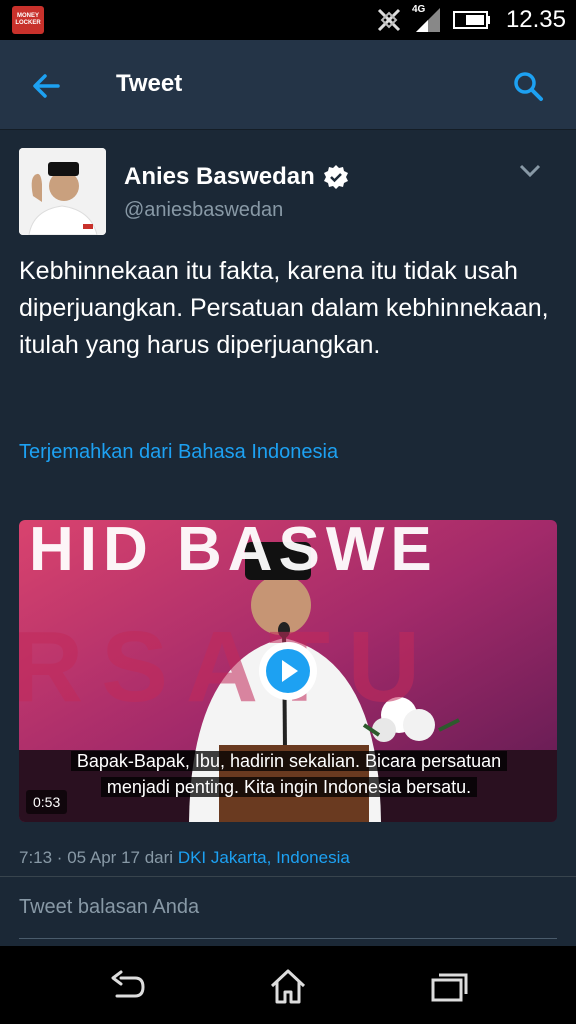  What do you see at coordinates (427, 19) in the screenshot?
I see `signal-icon: 4G` at bounding box center [427, 19].